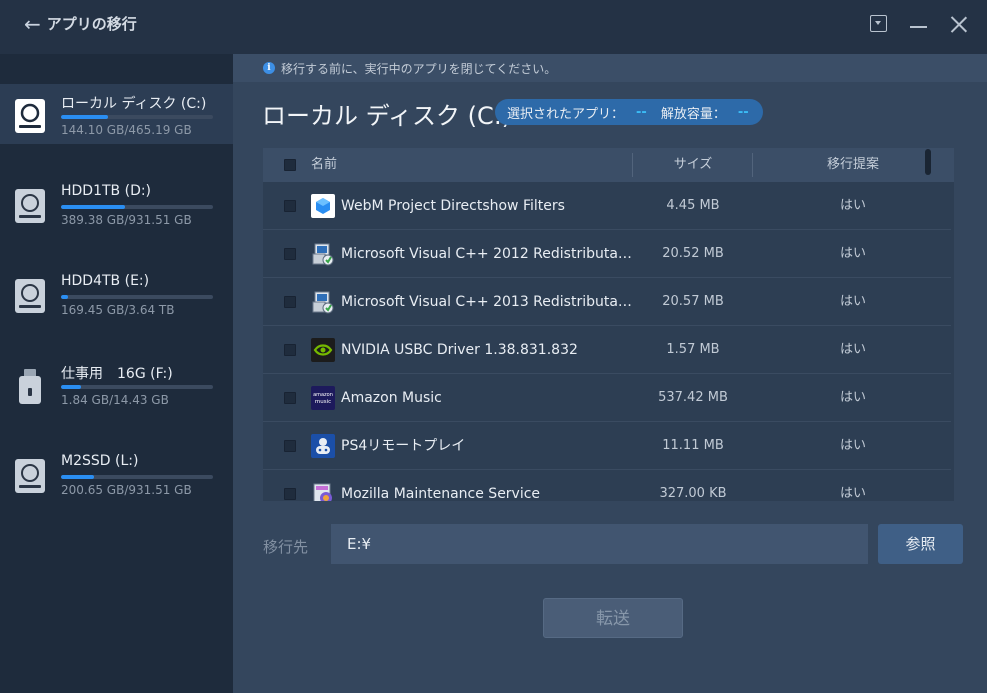  I want to click on info-icon: i, so click(269, 68).